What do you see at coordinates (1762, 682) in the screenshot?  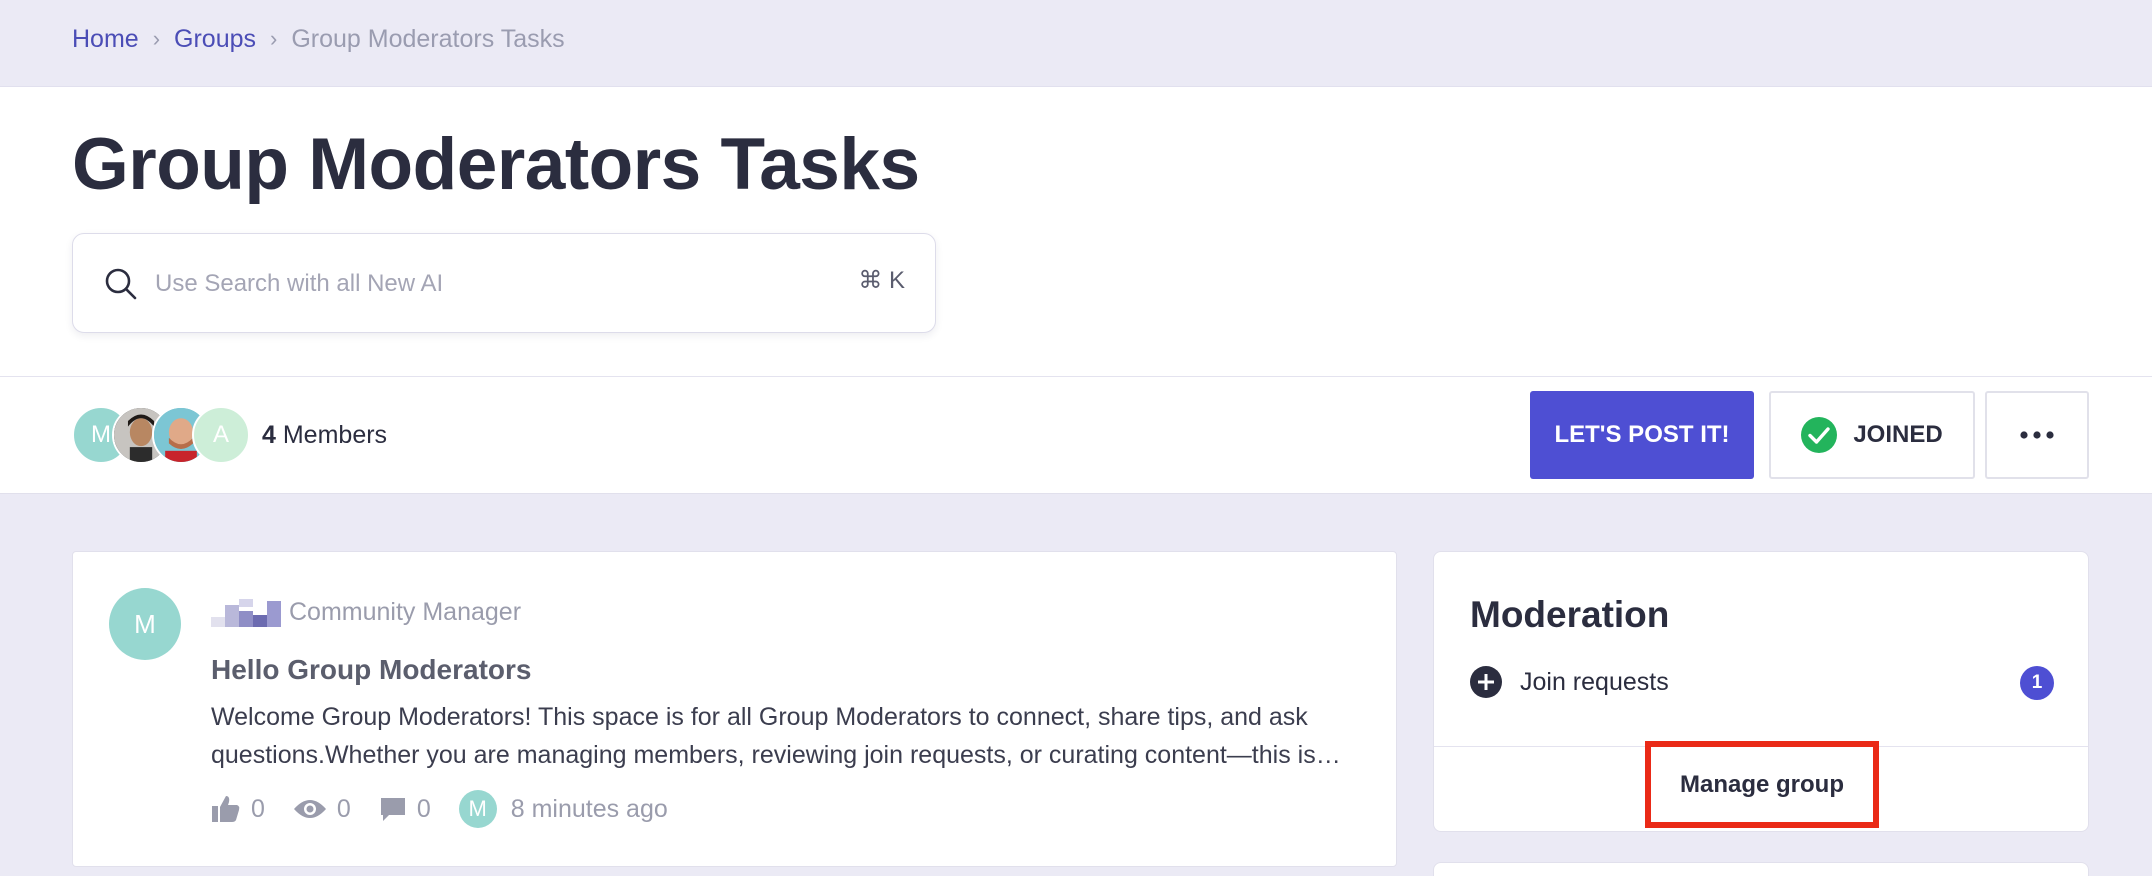 I see `join-requests-item: Join requests 1` at bounding box center [1762, 682].